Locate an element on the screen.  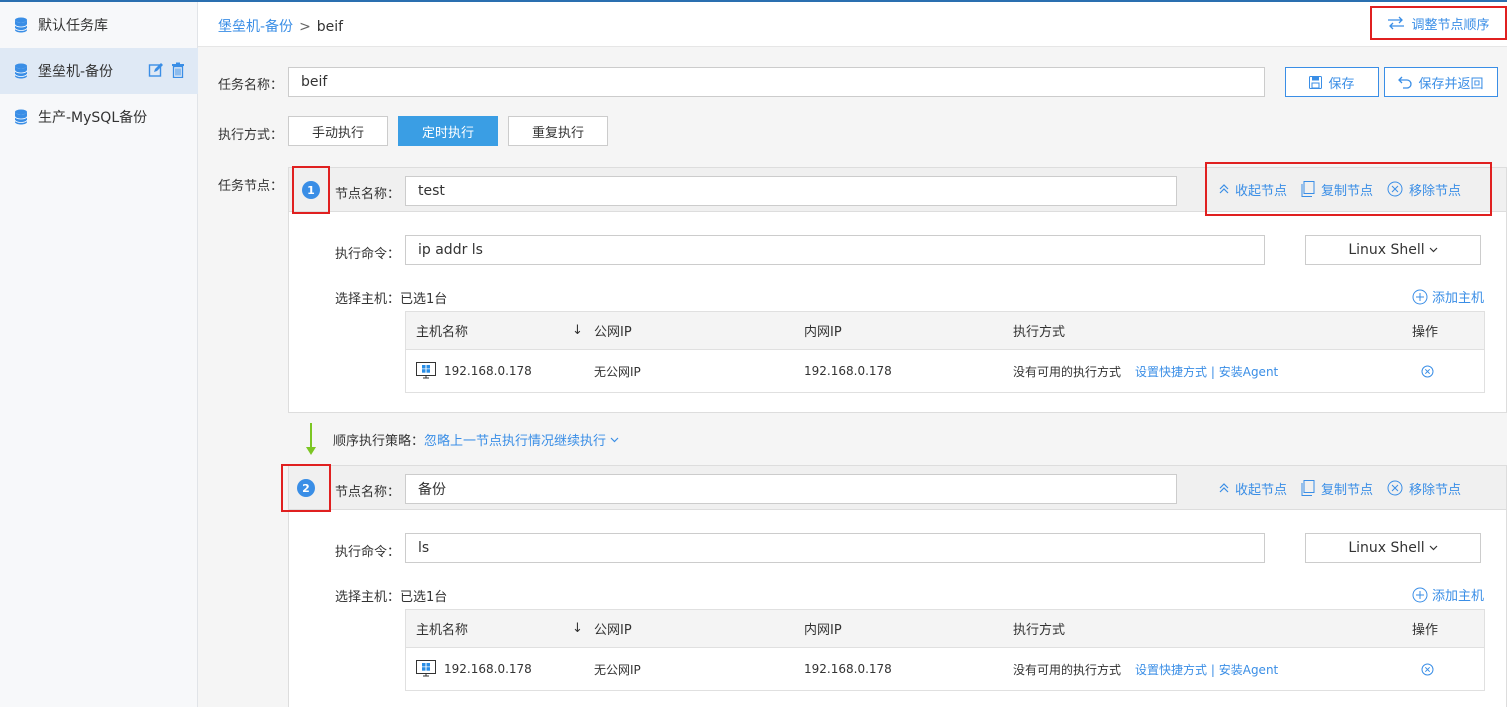
save-and-return-button: 保存并返回 is located at coordinates (1441, 82).